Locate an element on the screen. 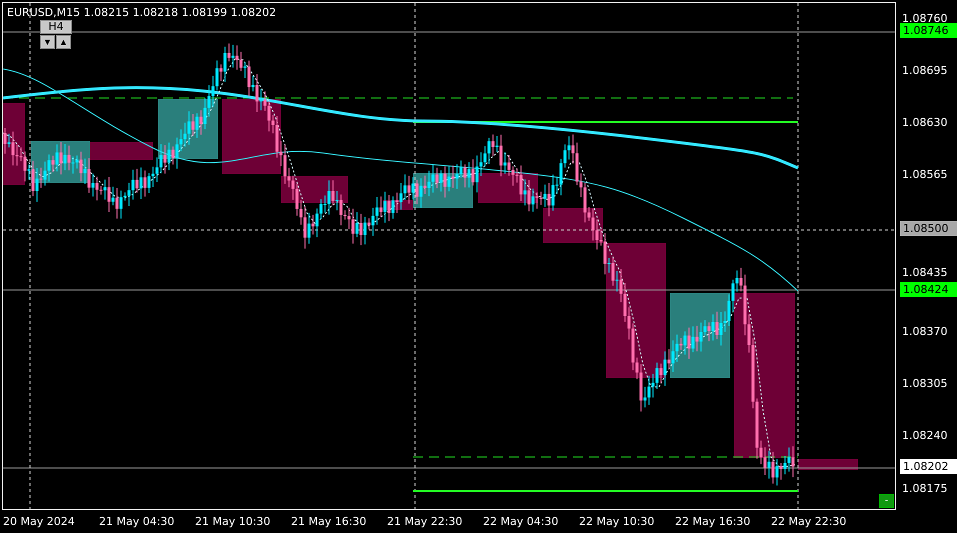  time-label: 21 May 10:30 is located at coordinates (233, 521).